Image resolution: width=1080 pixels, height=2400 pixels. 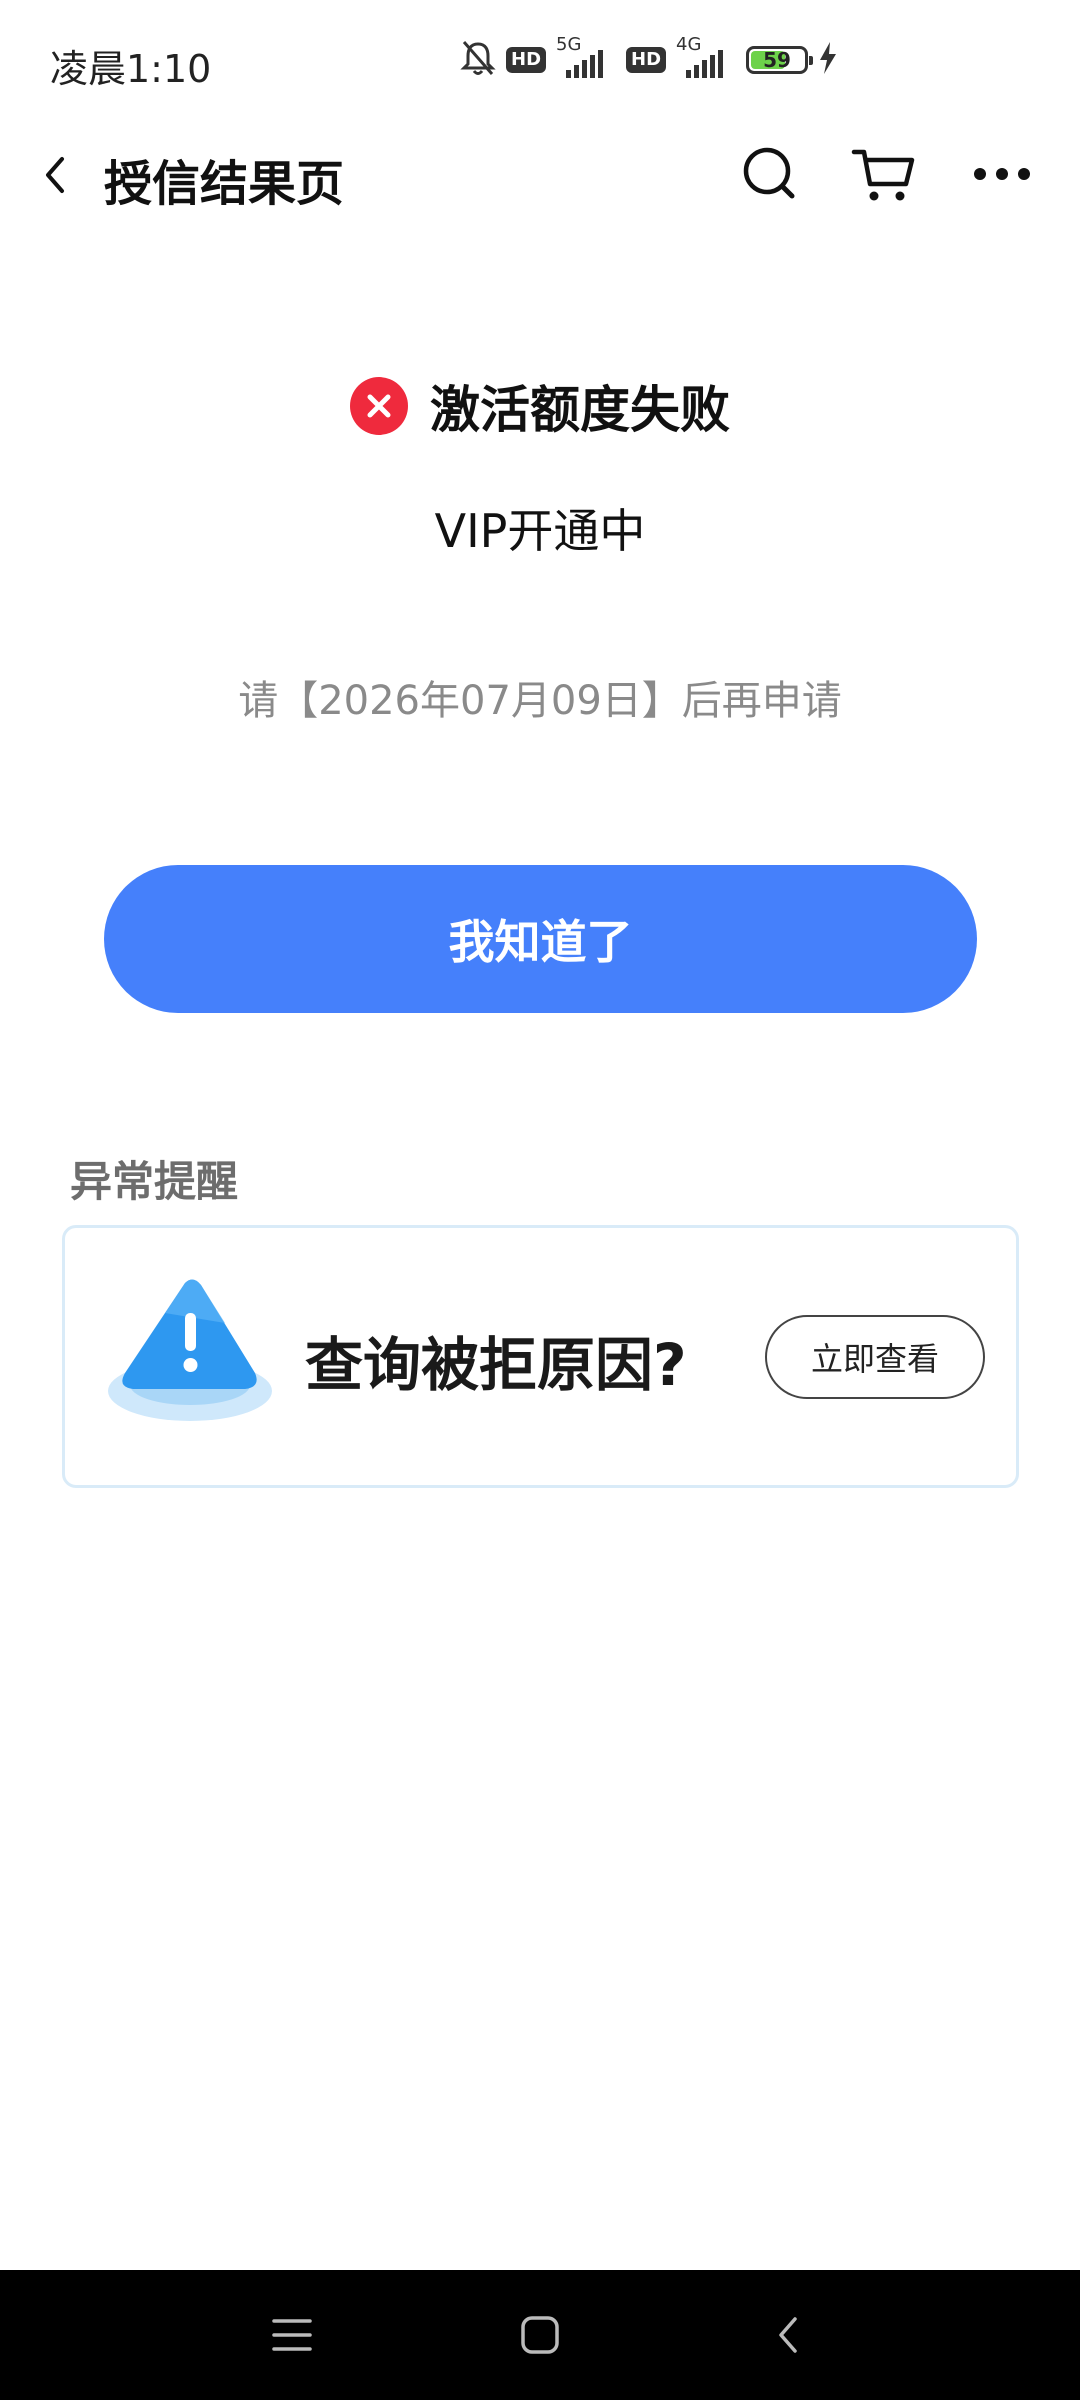 I want to click on search-button, so click(x=770, y=174).